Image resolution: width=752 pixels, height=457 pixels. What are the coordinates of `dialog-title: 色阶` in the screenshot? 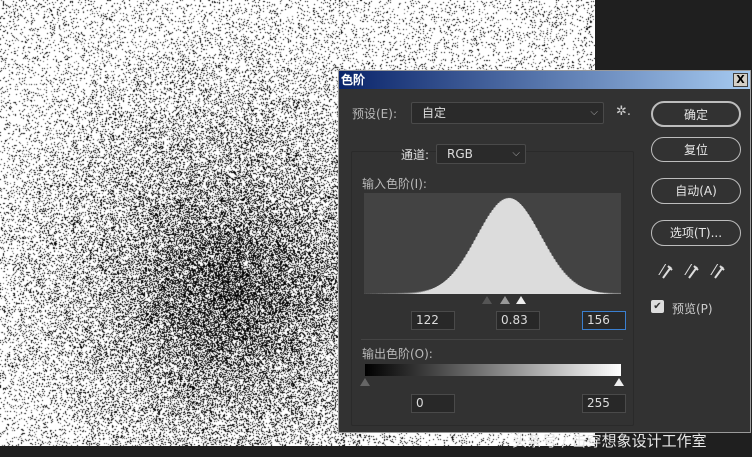 It's located at (353, 80).